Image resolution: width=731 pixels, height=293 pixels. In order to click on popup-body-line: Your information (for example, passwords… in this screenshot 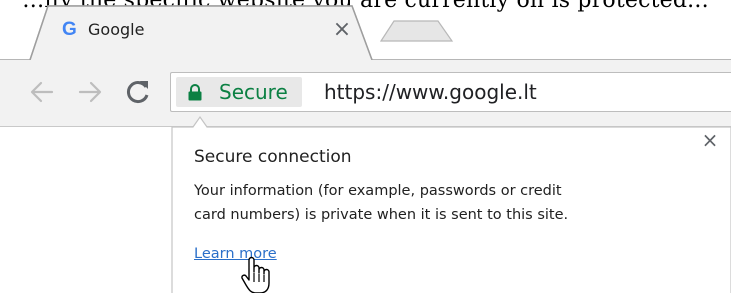, I will do `click(378, 191)`.